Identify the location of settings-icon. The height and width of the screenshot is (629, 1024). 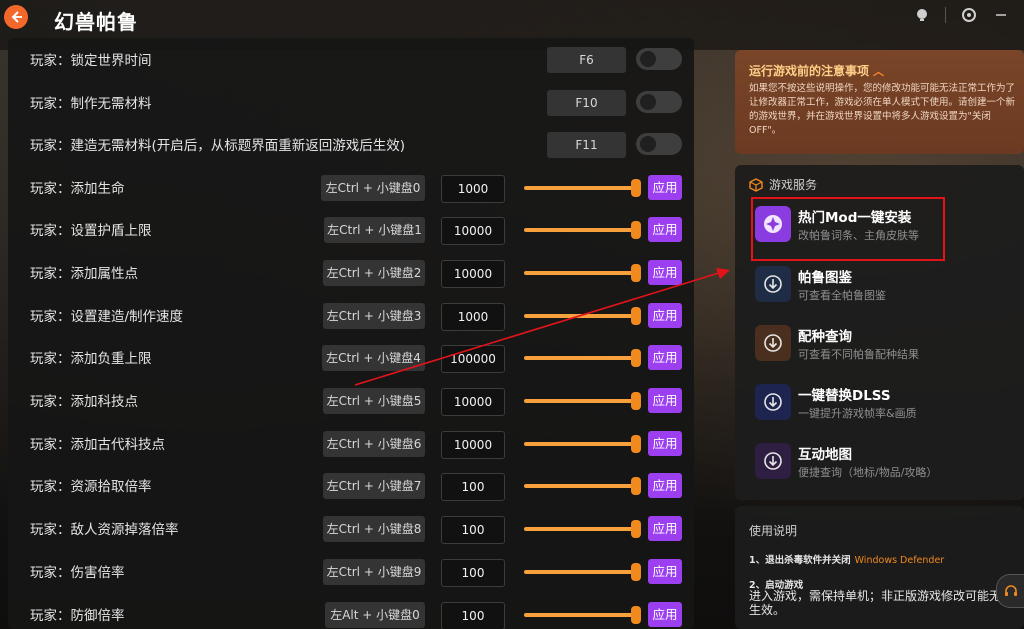
(969, 15).